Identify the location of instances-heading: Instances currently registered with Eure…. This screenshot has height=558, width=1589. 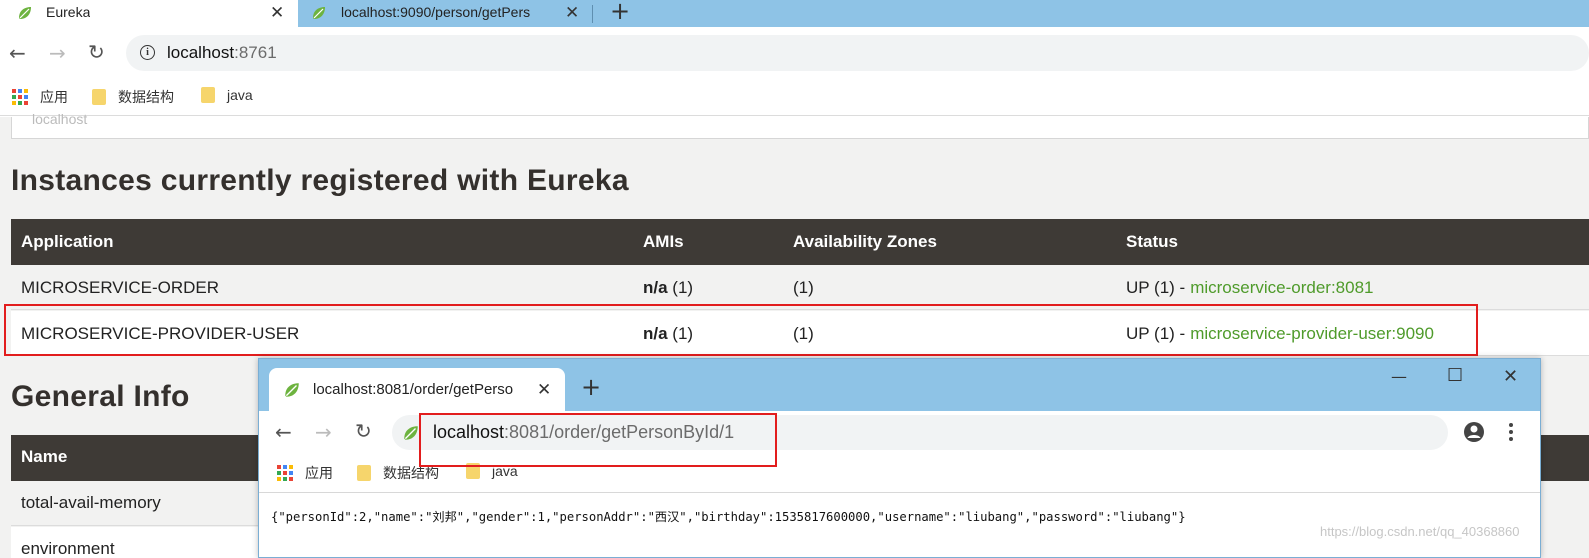
(320, 180).